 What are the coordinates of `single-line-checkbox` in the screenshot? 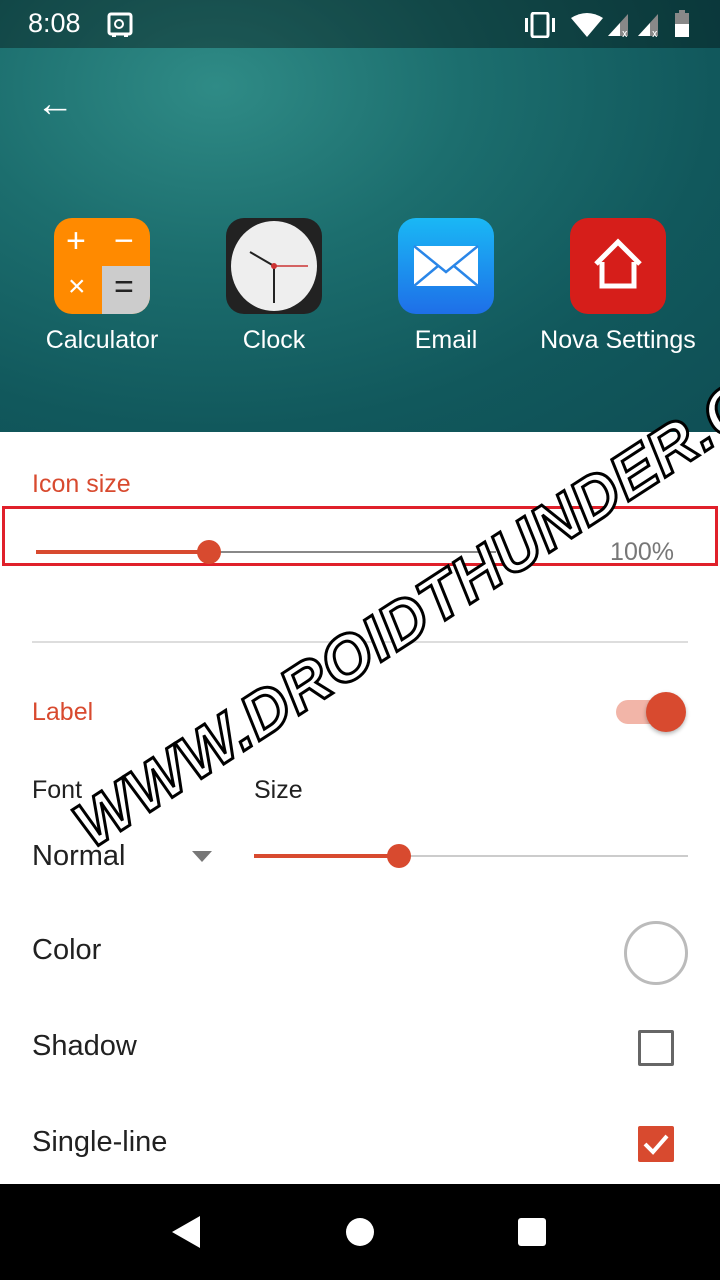 It's located at (656, 1144).